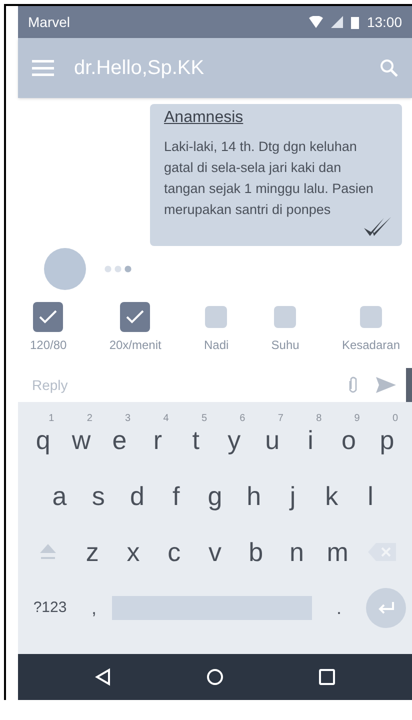  Describe the element at coordinates (176, 496) in the screenshot. I see `keyboard-key: f` at that location.